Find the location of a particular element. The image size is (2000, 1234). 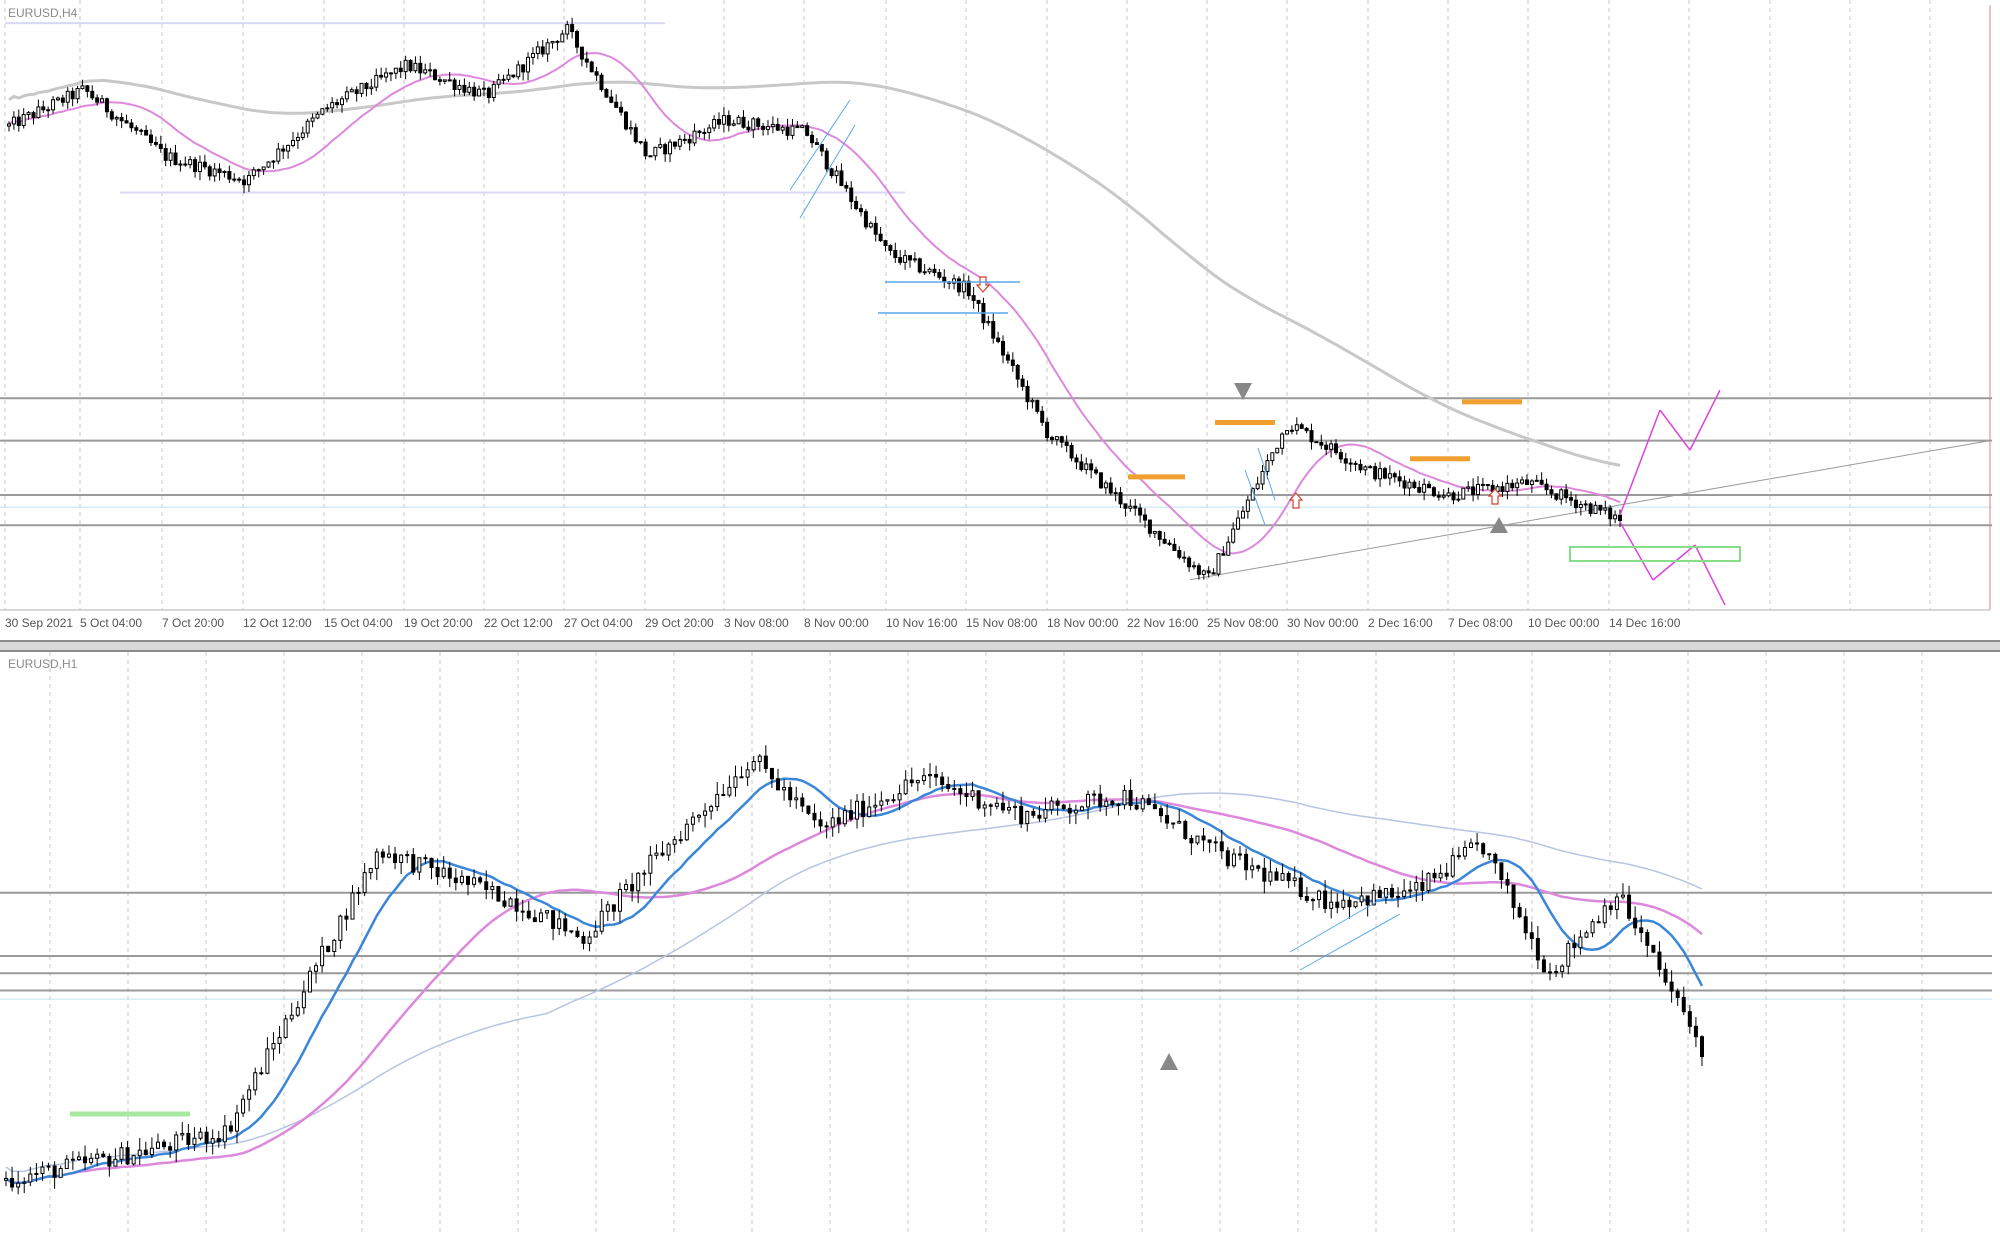

h4-time-tick-label: 29 Oct 20:00 is located at coordinates (679, 623).